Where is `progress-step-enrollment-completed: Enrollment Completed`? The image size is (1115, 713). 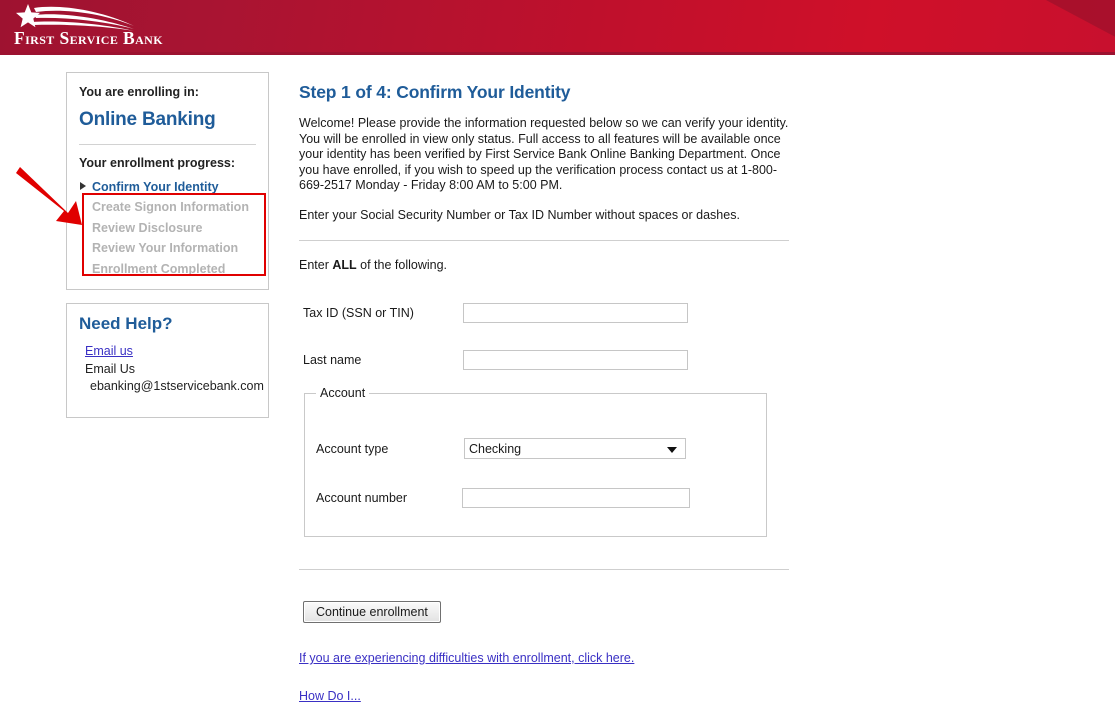
progress-step-enrollment-completed: Enrollment Completed is located at coordinates (167, 269).